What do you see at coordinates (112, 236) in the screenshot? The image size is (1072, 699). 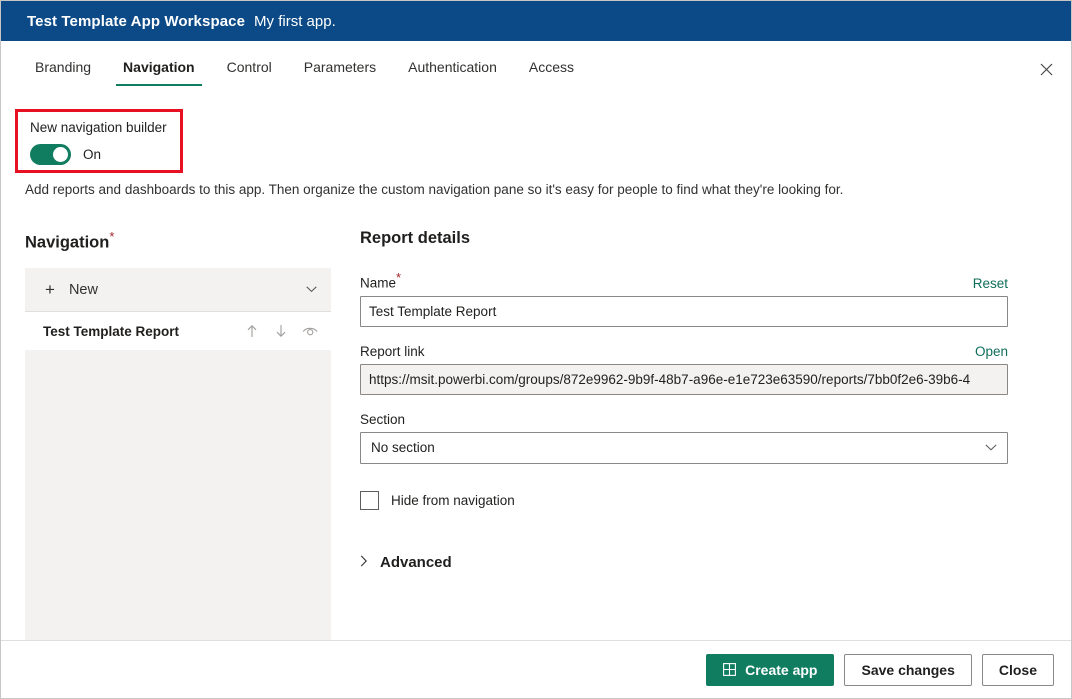 I see `navigation-required-marker: *` at bounding box center [112, 236].